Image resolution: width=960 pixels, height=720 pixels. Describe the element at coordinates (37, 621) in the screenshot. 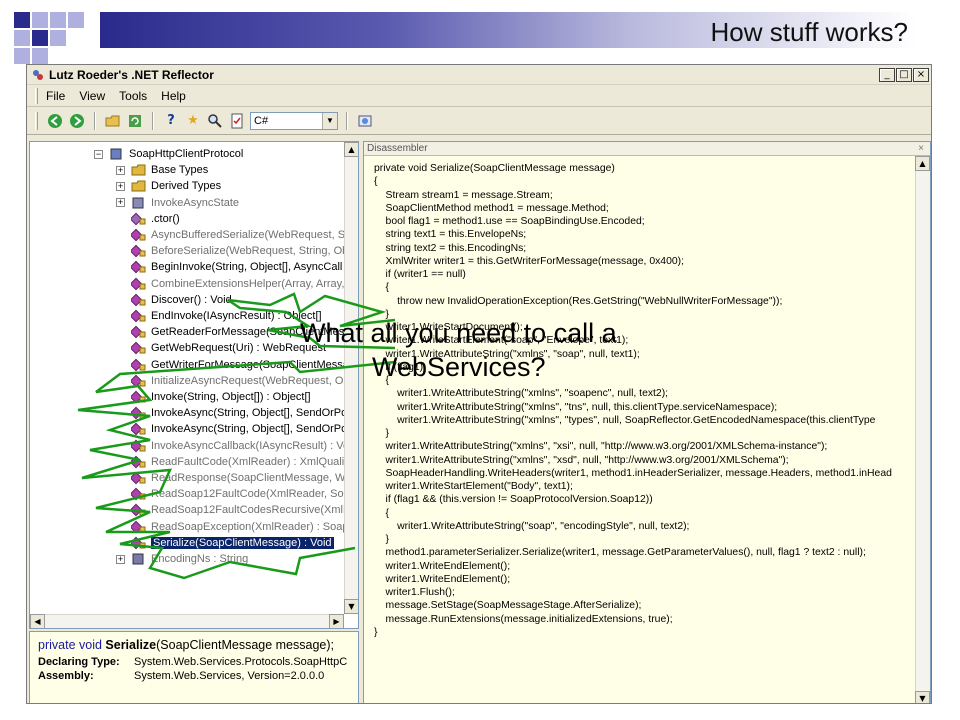

I see `scroll-left-button: ◀` at that location.